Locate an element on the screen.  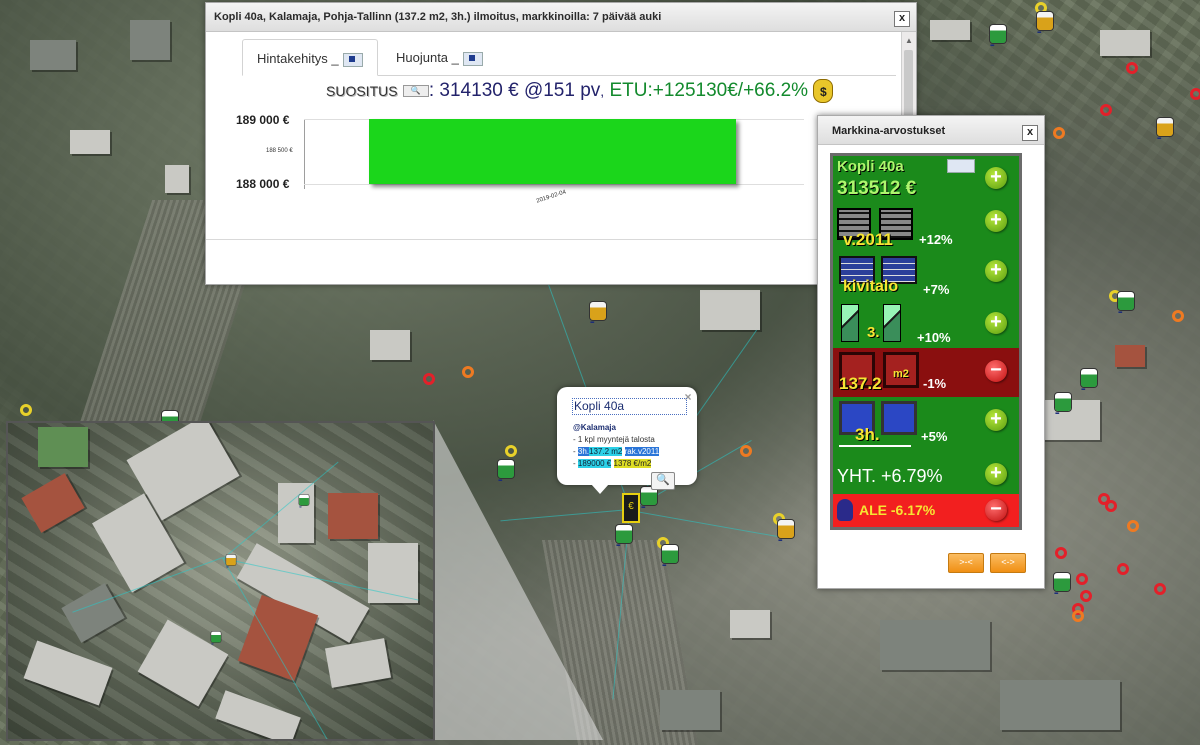
underline is located at coordinates (875, 446).